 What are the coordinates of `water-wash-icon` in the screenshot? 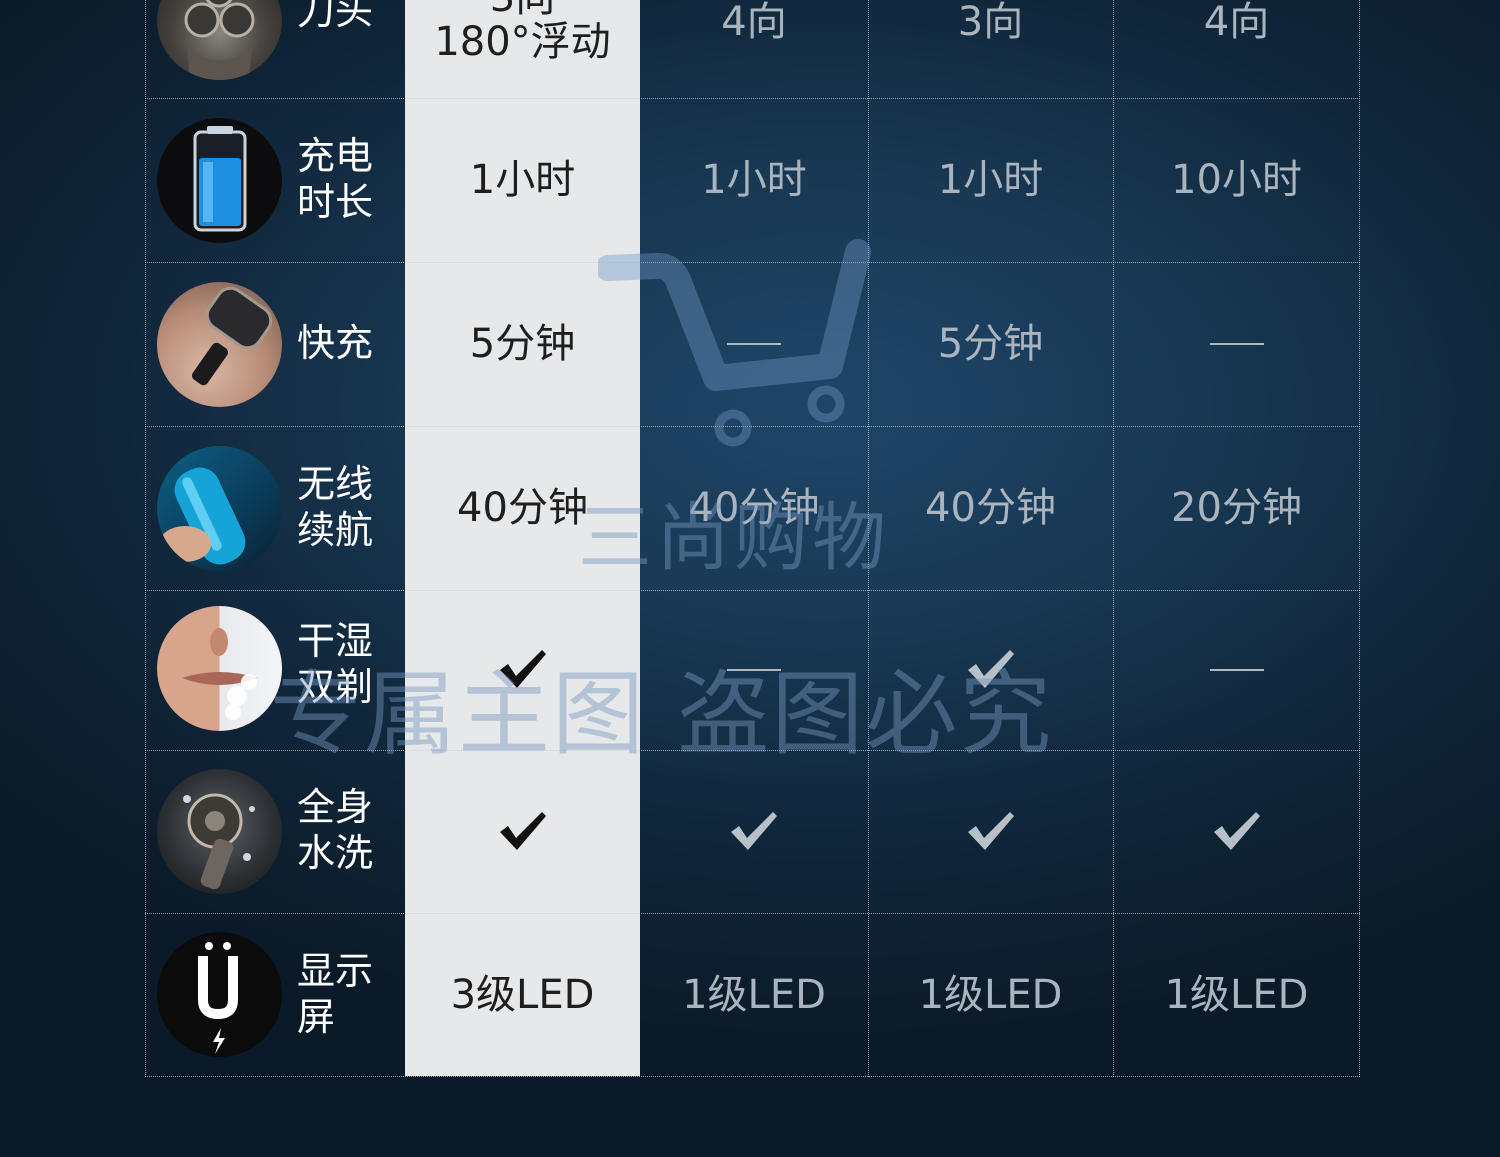 It's located at (219, 831).